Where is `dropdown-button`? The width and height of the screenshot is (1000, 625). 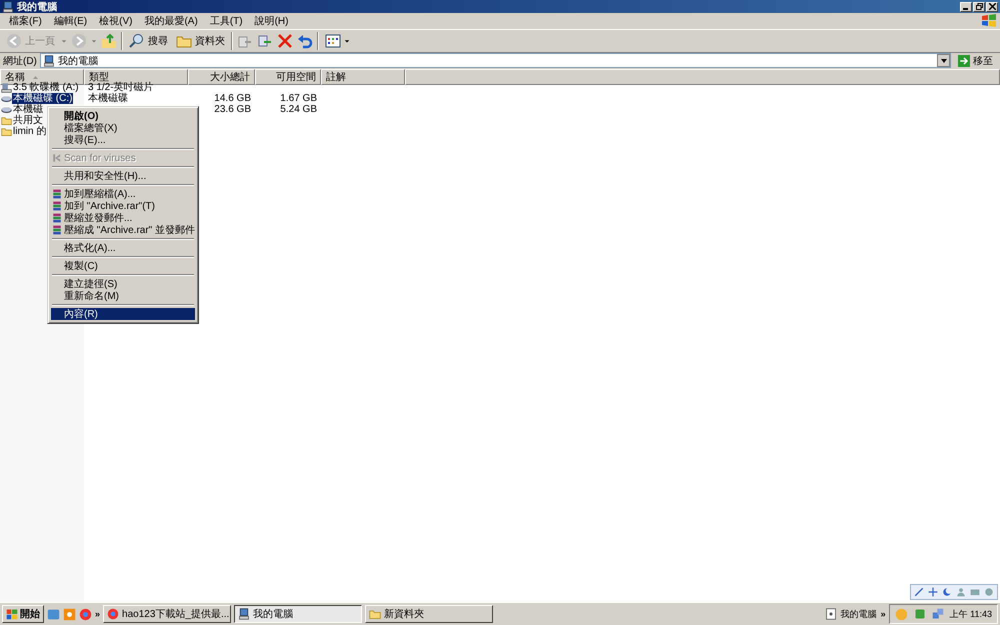
dropdown-button is located at coordinates (943, 60).